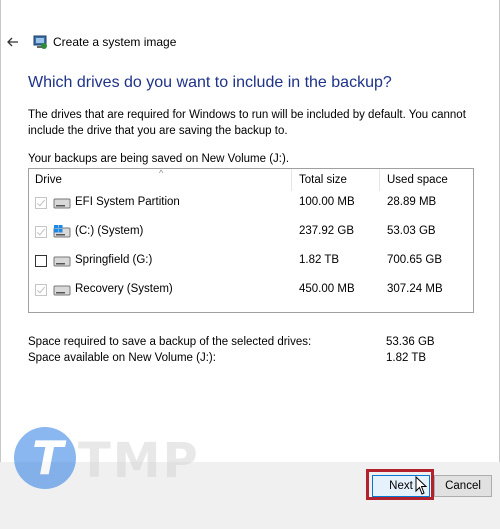 This screenshot has height=529, width=500. Describe the element at coordinates (319, 260) in the screenshot. I see `drive-total-size: 1.82 TB` at that location.